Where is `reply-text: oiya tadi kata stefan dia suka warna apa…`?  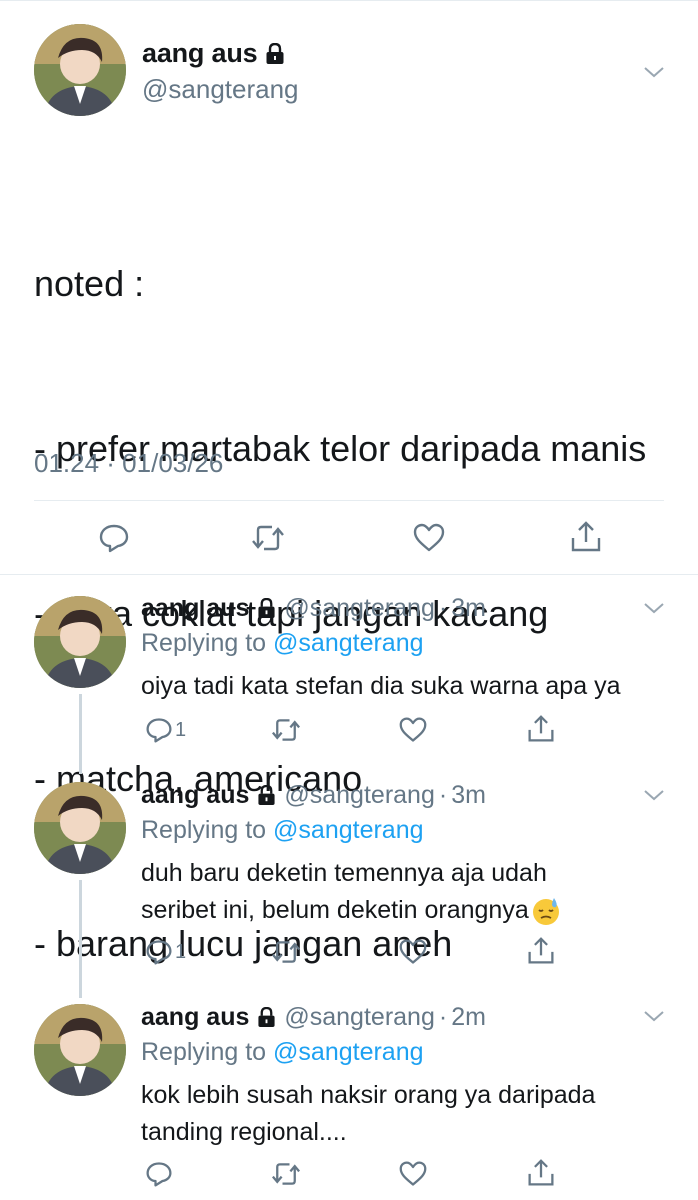 reply-text: oiya tadi kata stefan dia suka warna apa… is located at coordinates (381, 686).